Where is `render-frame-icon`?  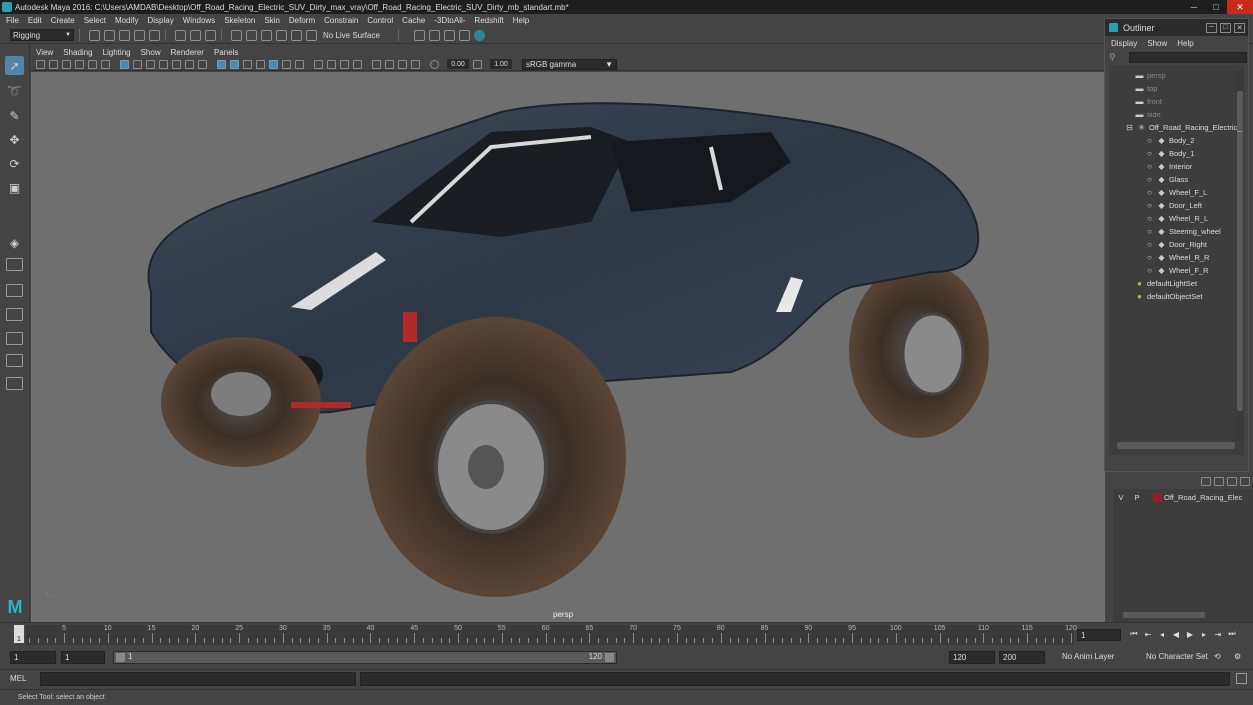
render-frame-icon is located at coordinates (434, 35).